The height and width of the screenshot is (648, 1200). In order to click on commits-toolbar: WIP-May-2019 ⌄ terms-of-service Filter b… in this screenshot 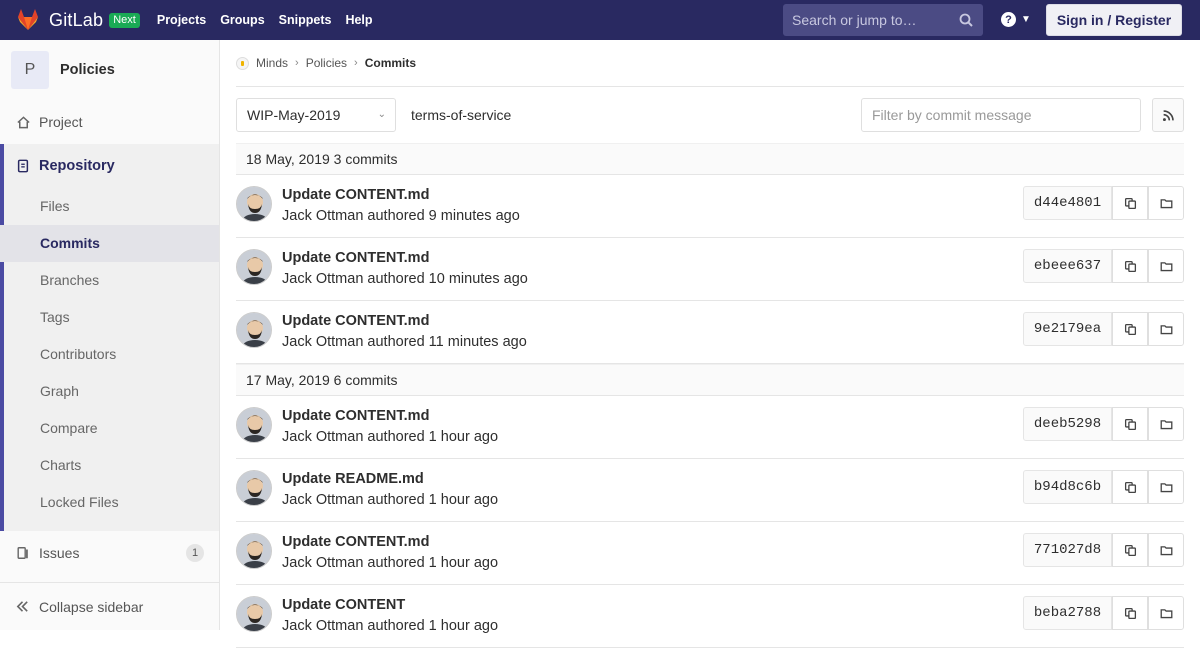, I will do `click(710, 115)`.